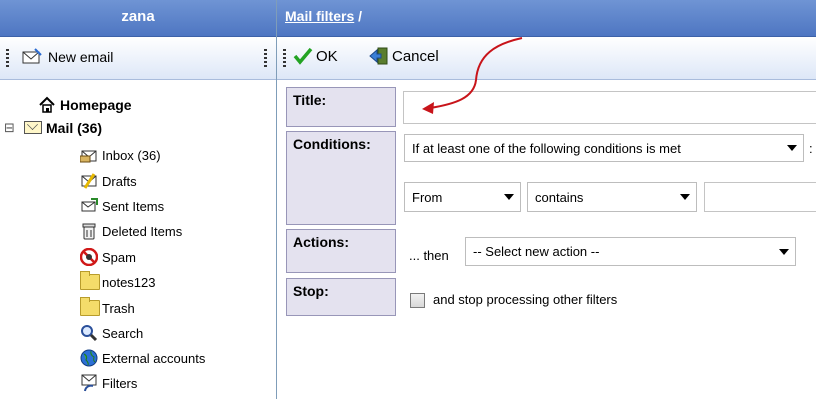 The image size is (816, 399). Describe the element at coordinates (89, 231) in the screenshot. I see `trash-can-icon` at that location.